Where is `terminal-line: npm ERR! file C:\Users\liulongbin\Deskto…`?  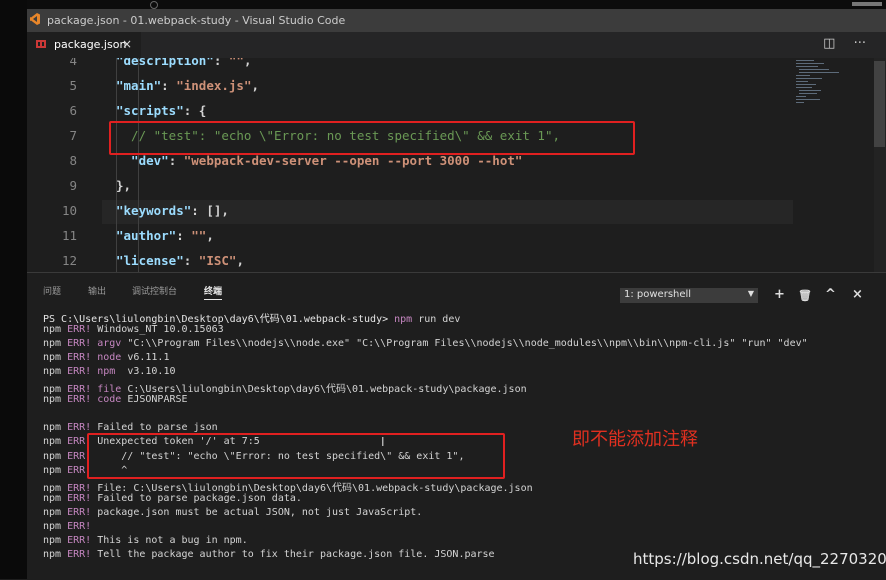 terminal-line: npm ERR! file C:\Users\liulongbin\Deskto… is located at coordinates (285, 387).